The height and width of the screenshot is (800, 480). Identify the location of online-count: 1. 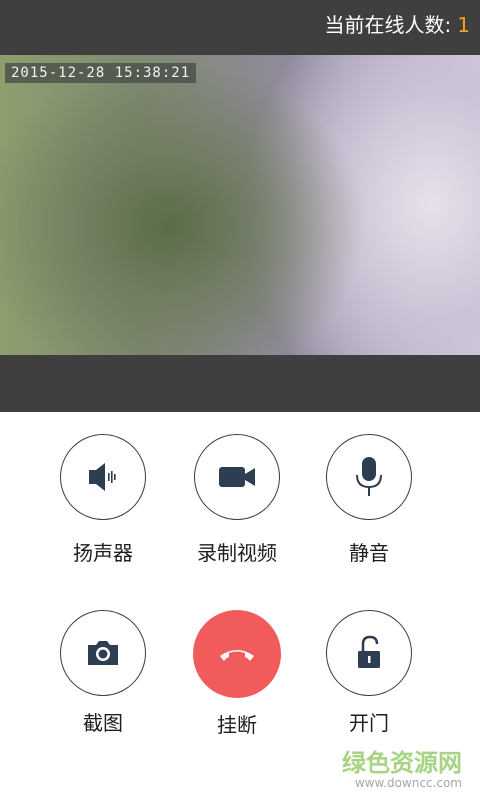
(463, 25).